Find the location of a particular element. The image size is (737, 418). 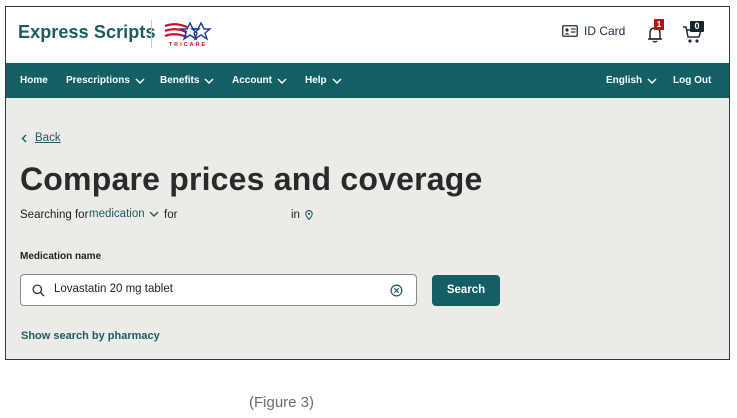

nav-account: Account is located at coordinates (259, 80).